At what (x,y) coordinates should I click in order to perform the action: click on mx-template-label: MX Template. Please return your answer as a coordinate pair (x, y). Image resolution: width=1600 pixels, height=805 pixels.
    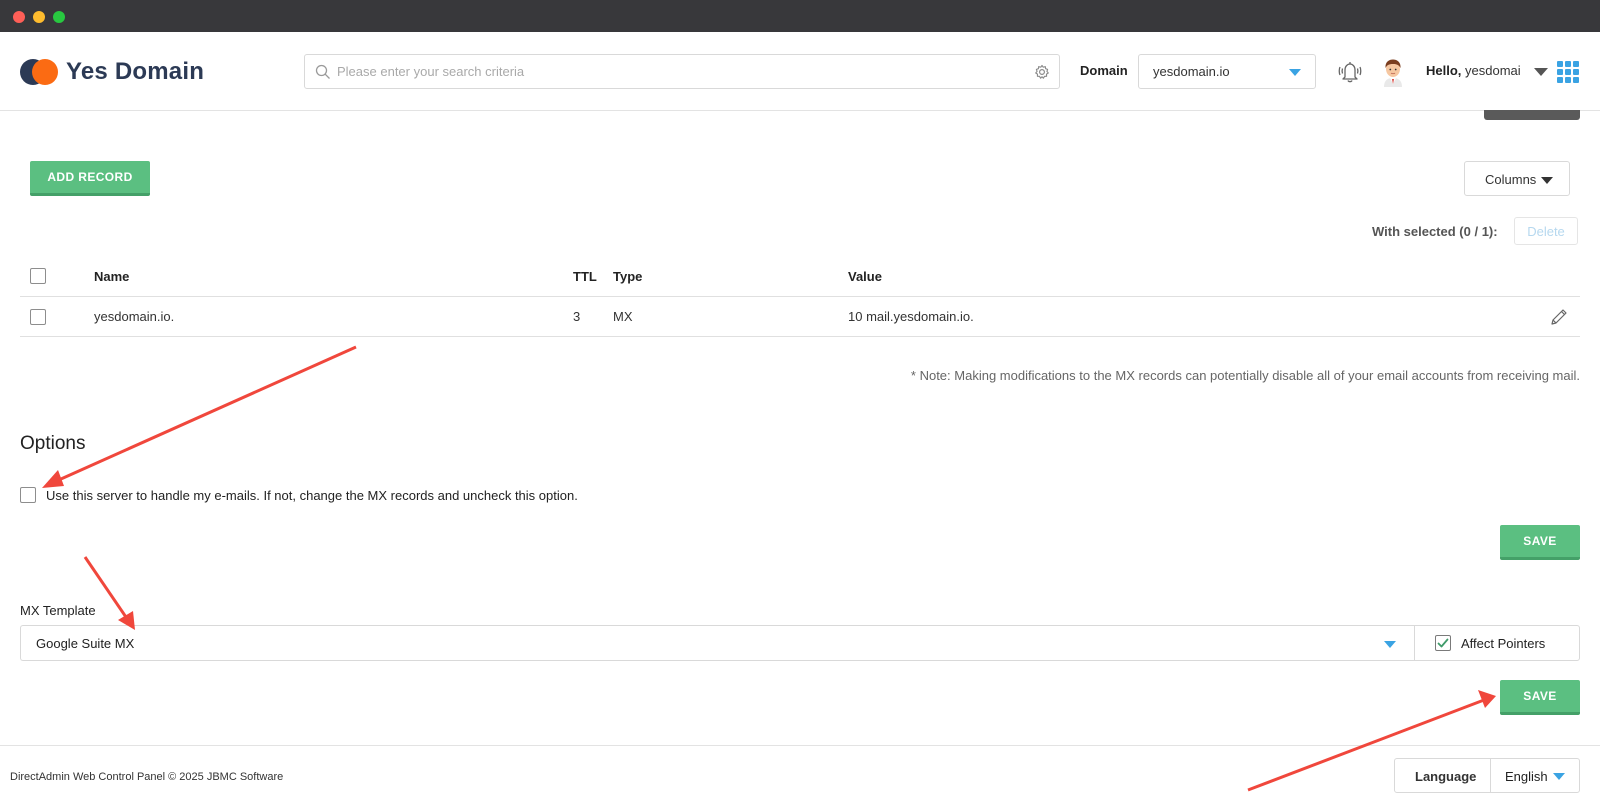
    Looking at the image, I should click on (58, 610).